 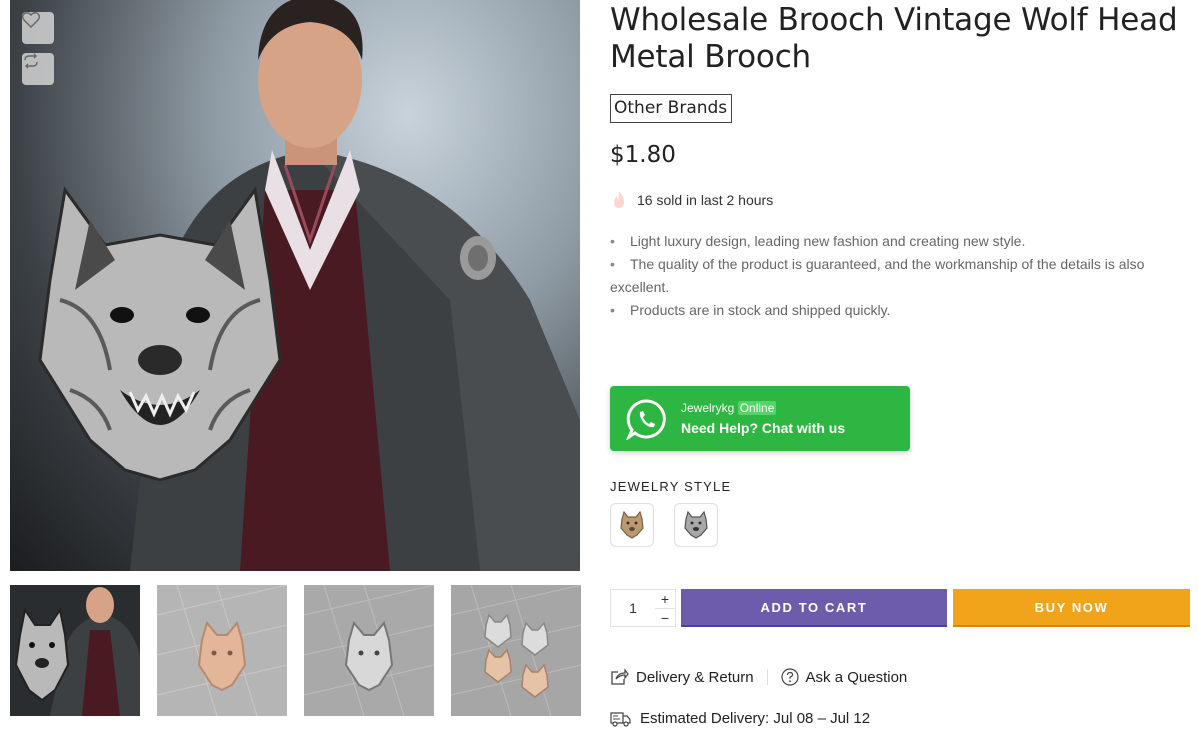 I want to click on sold-text: 16 sold in last 2 hours, so click(x=705, y=200).